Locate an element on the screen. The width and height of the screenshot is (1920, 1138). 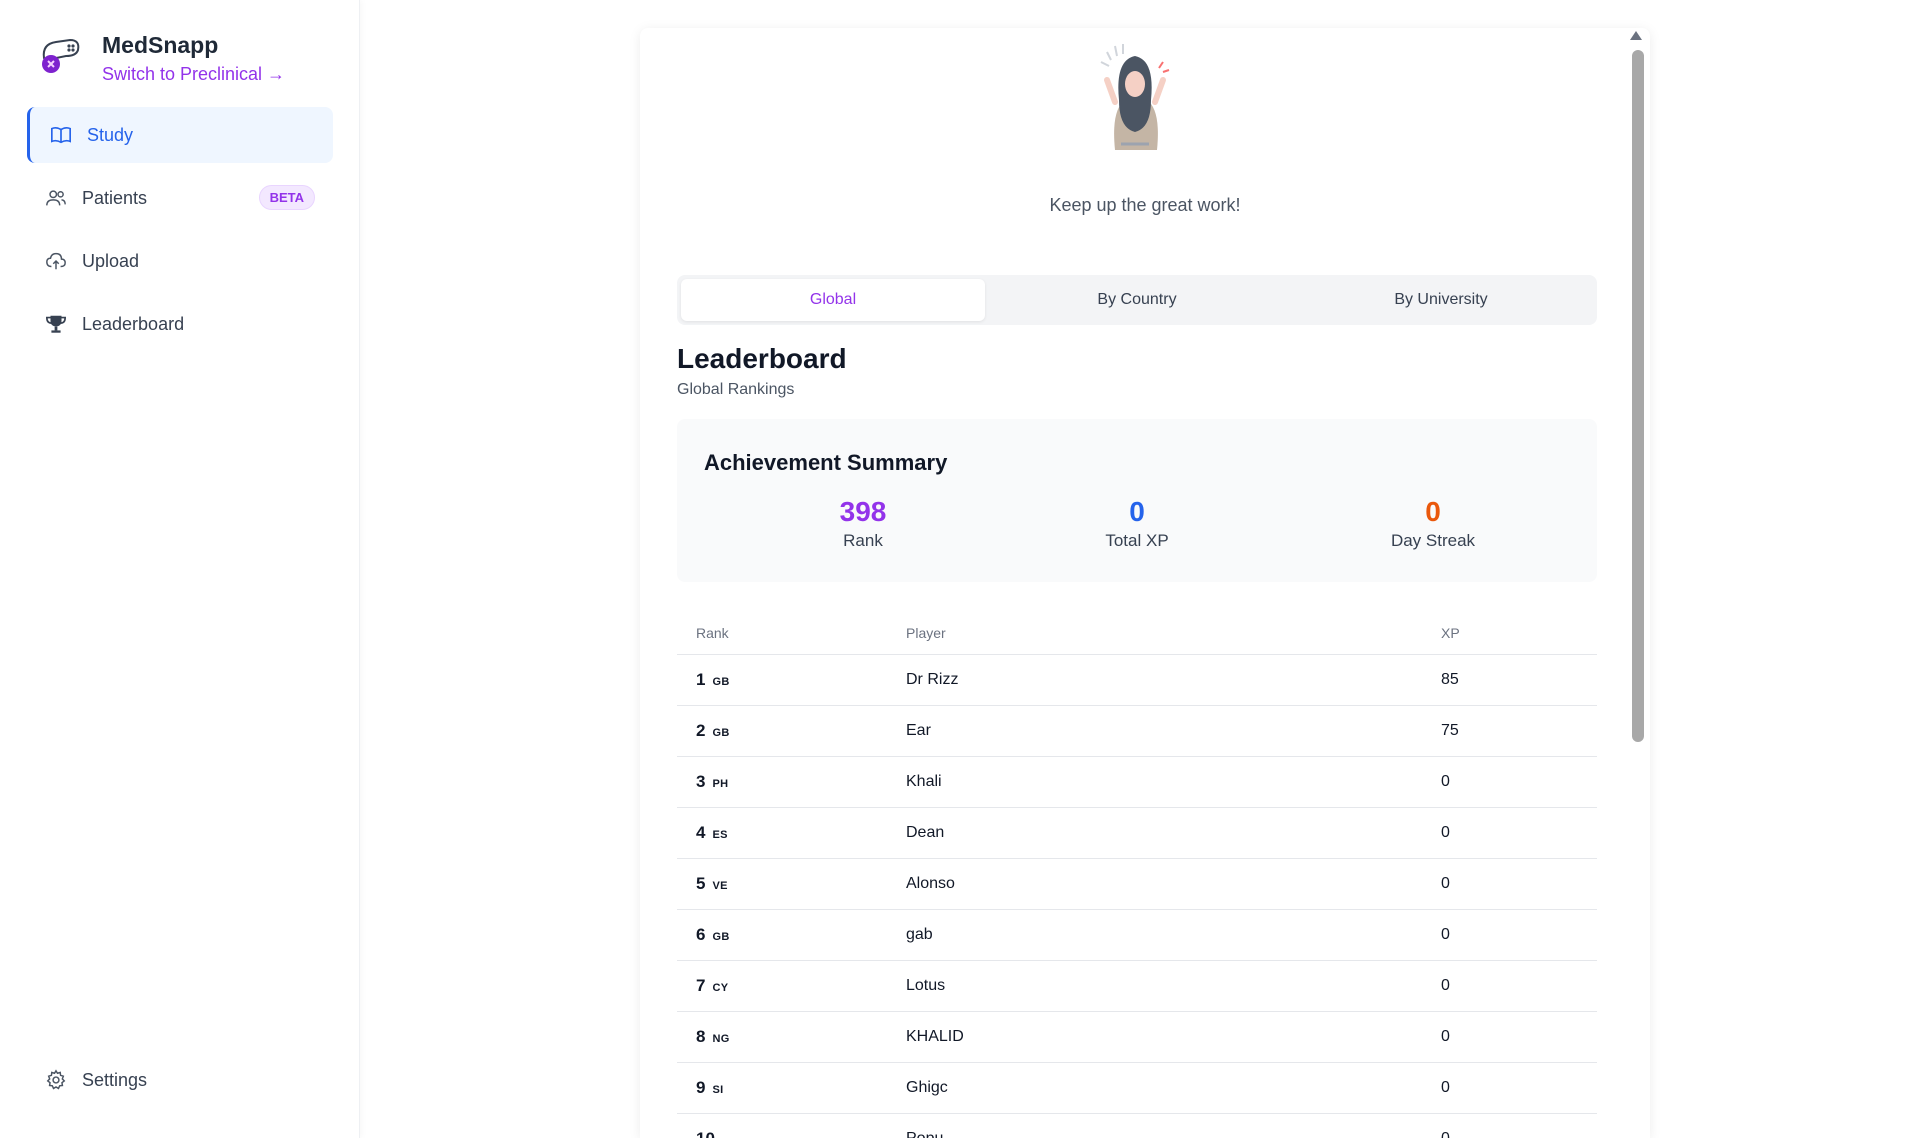
player-name: KHALID is located at coordinates (935, 1036).